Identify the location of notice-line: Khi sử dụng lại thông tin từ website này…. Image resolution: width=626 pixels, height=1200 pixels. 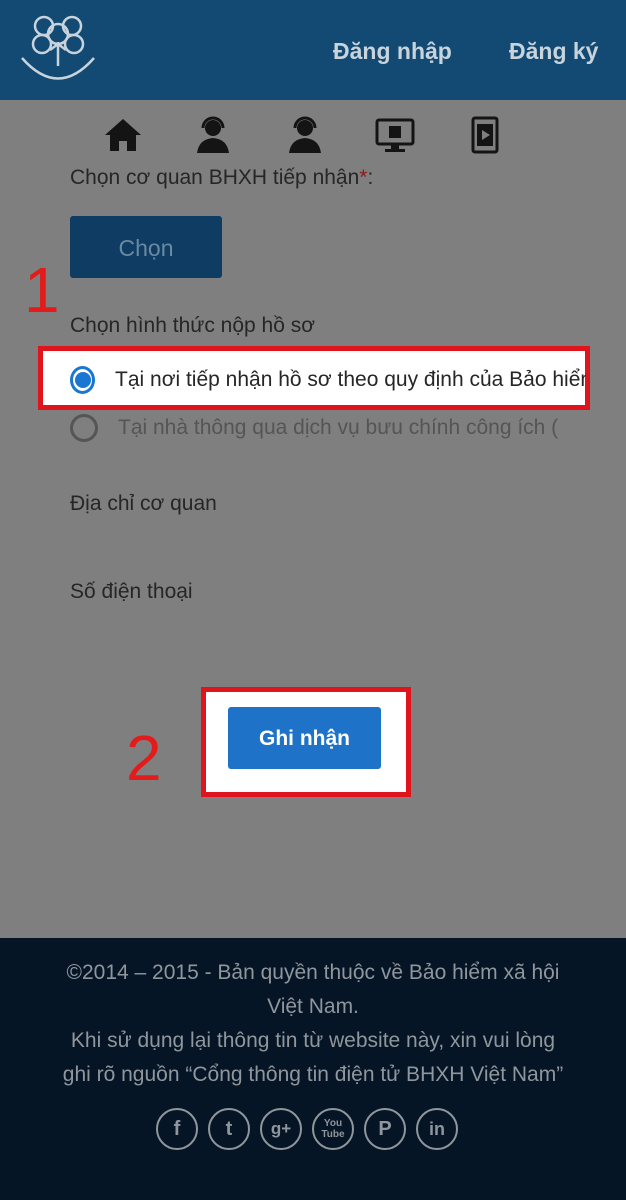
(313, 1040).